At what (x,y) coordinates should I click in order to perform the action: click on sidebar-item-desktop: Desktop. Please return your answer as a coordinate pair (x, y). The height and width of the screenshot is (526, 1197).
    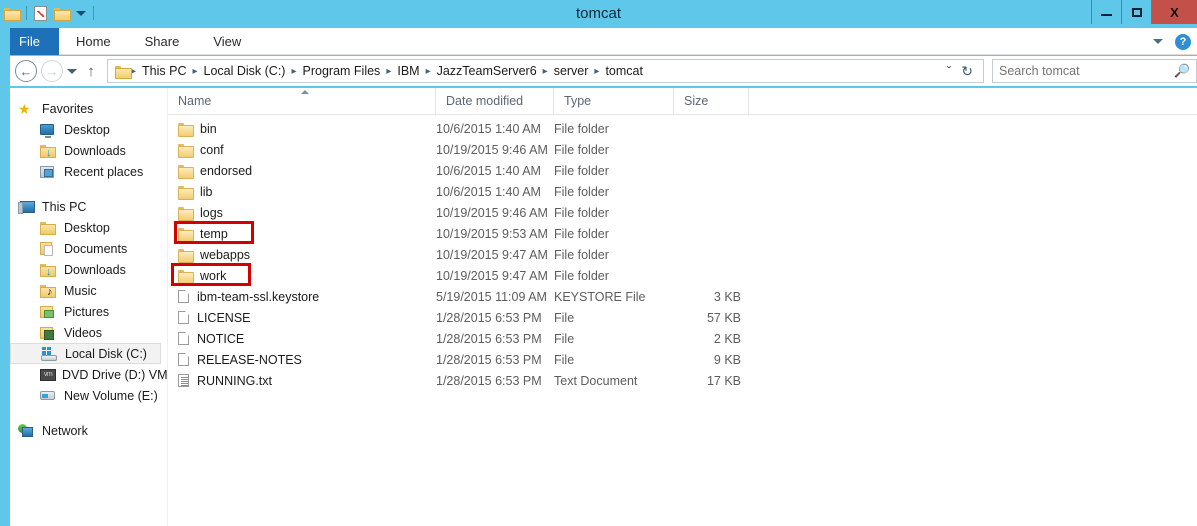
    Looking at the image, I should click on (88, 227).